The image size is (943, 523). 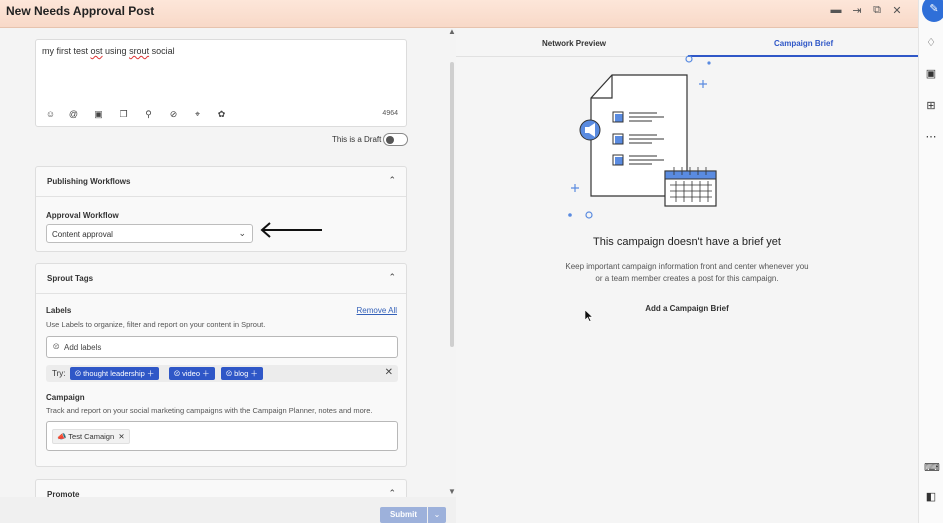 What do you see at coordinates (642, 137) in the screenshot?
I see `campaign-brief-illustration` at bounding box center [642, 137].